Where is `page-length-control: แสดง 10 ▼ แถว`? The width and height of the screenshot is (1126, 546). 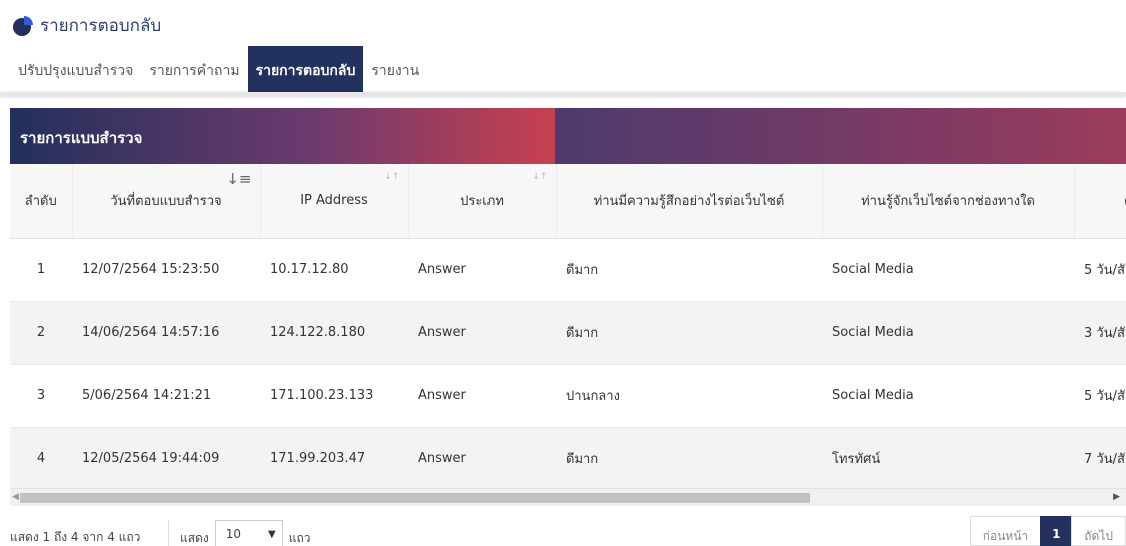 page-length-control: แสดง 10 ▼ แถว is located at coordinates (245, 533).